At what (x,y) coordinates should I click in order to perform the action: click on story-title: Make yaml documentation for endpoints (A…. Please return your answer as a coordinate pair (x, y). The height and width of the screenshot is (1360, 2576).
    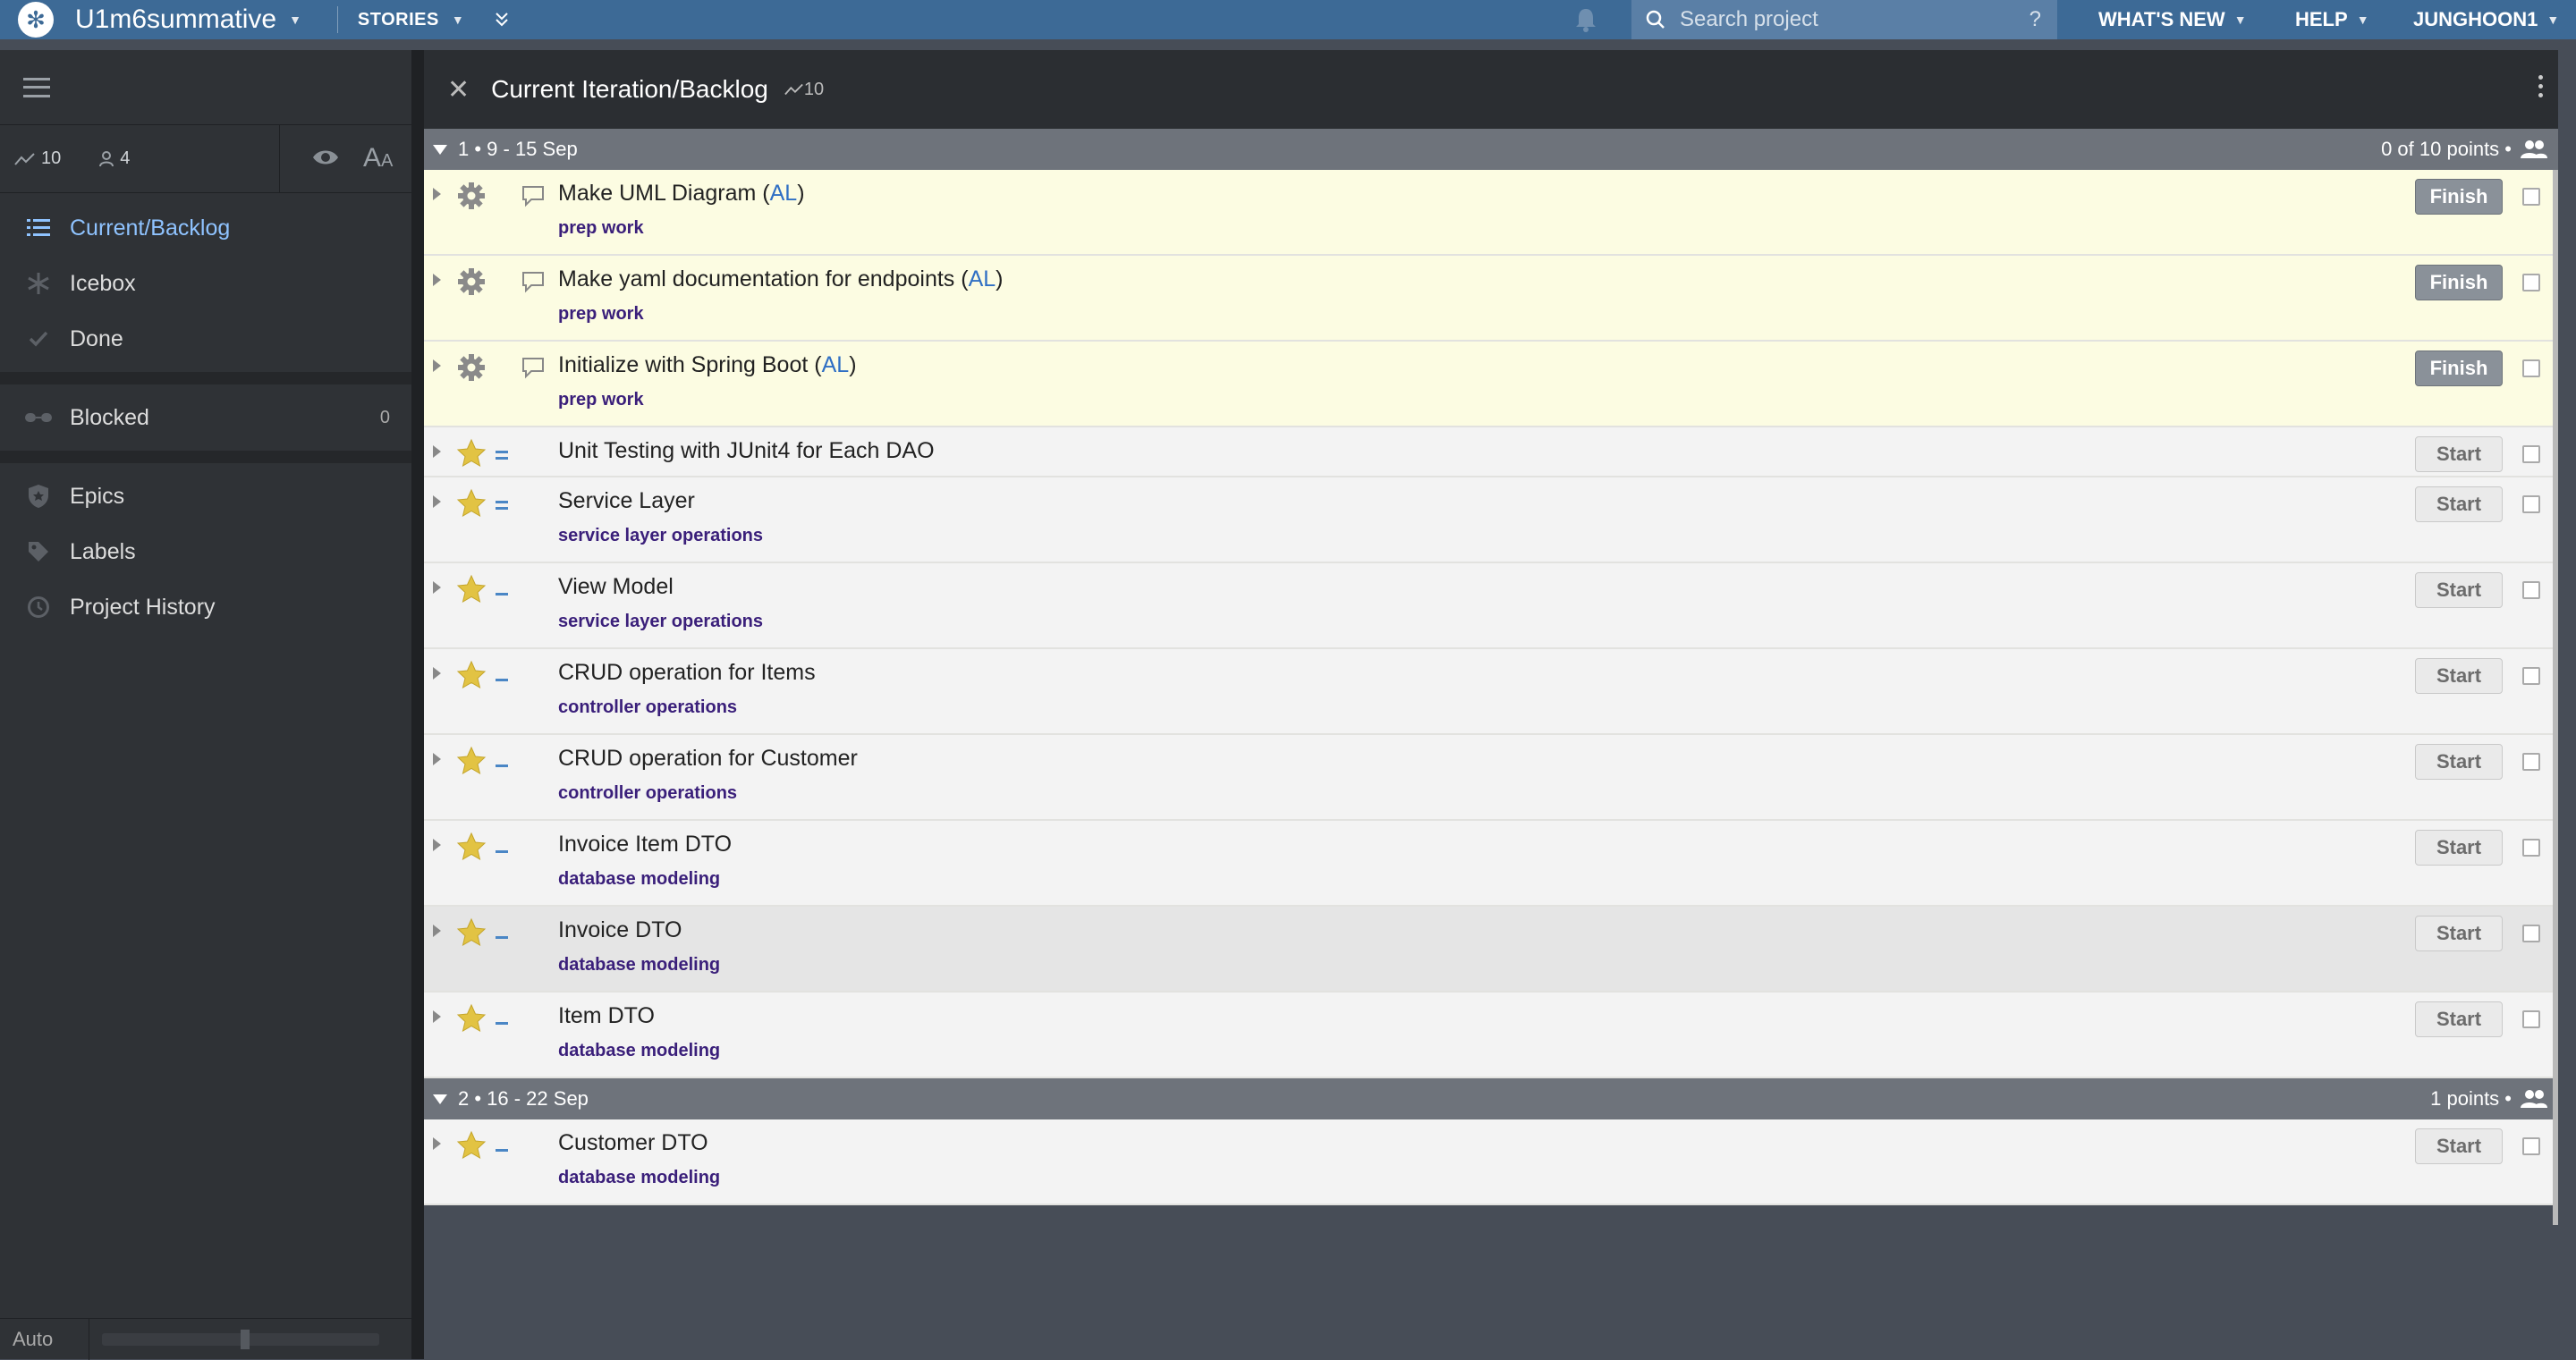
    Looking at the image, I should click on (781, 279).